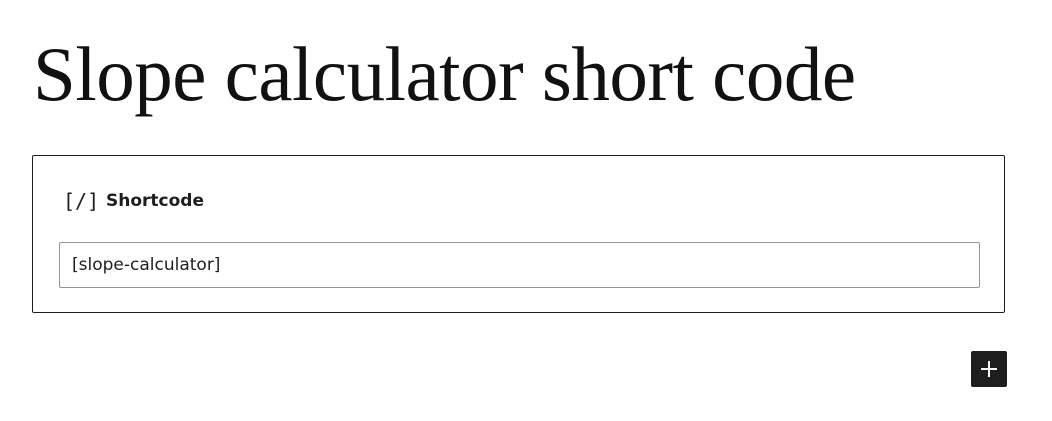 This screenshot has width=1052, height=421. I want to click on block-header: [/] Shortcode, so click(133, 201).